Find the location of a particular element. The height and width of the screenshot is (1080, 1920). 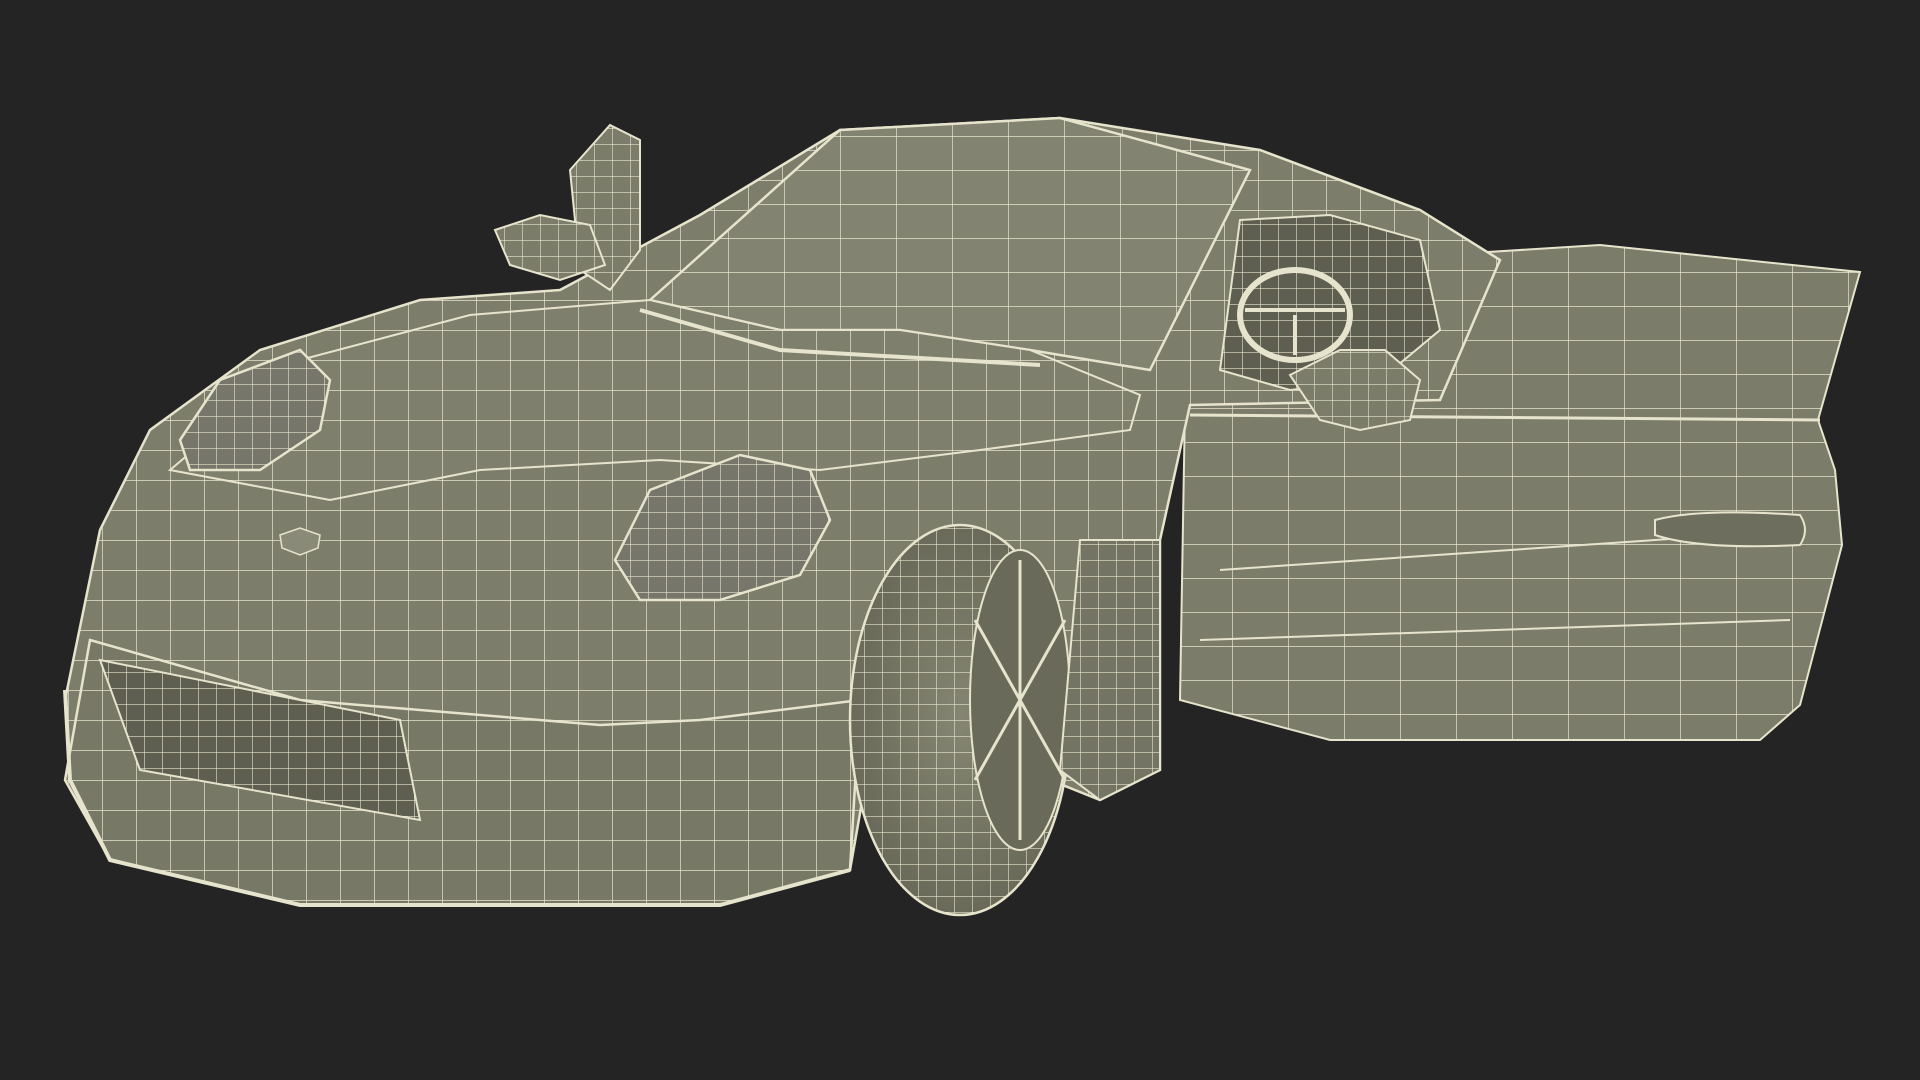

door-handle-icon is located at coordinates (1730, 529).